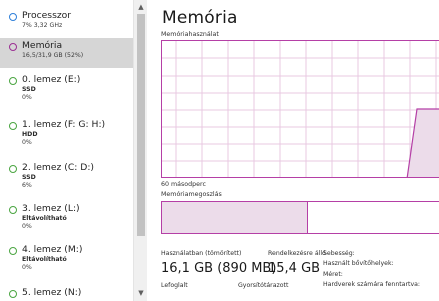 The width and height of the screenshot is (439, 301). I want to click on cached-label: Gyorsítótárazott, so click(263, 285).